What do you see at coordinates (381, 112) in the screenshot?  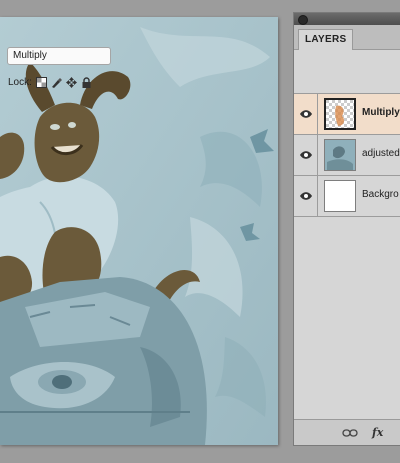 I see `layer-name: Multiply` at bounding box center [381, 112].